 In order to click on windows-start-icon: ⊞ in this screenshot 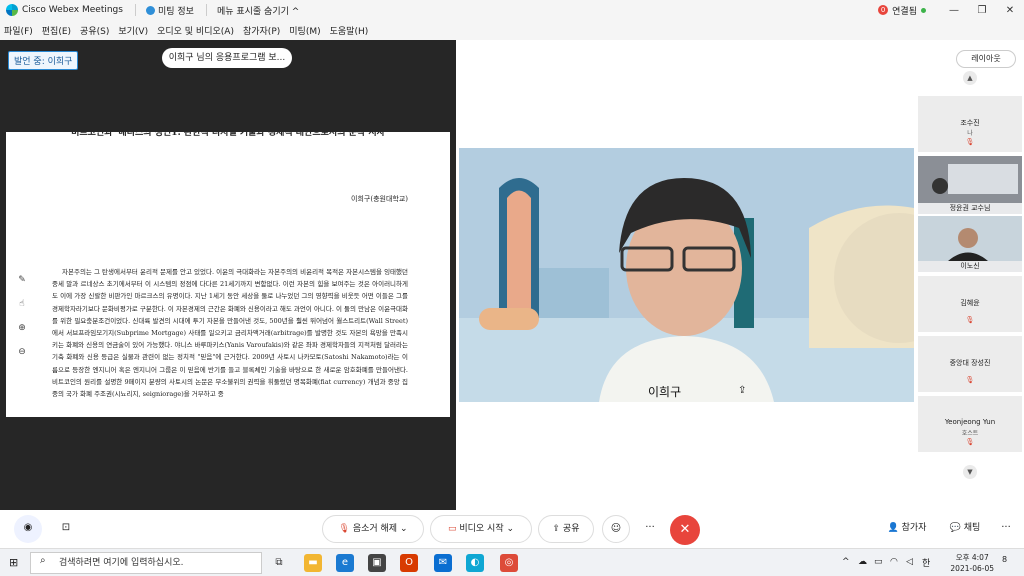, I will do `click(13, 562)`.